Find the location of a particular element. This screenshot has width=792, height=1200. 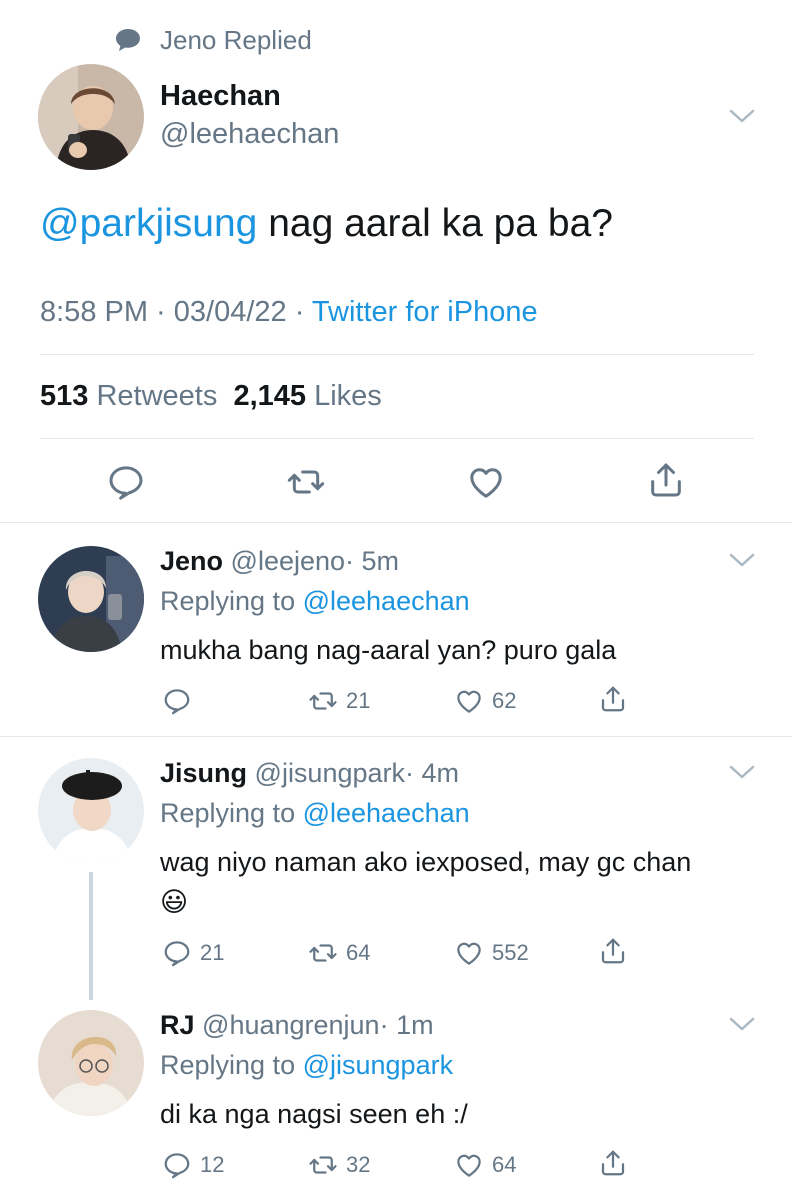

reply-time: · 1m is located at coordinates (406, 1025).